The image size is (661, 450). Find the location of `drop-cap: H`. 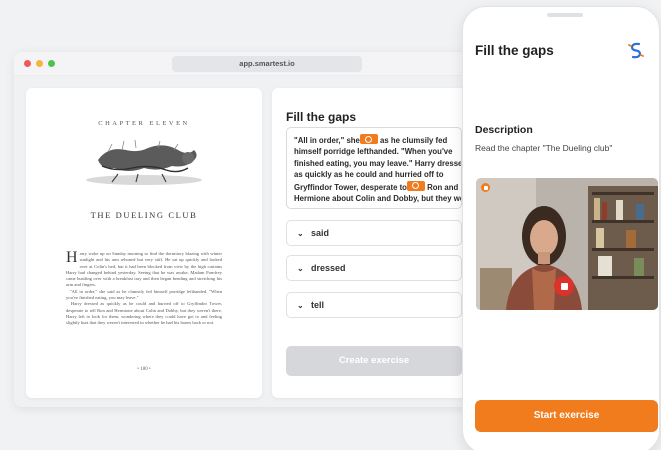

drop-cap: H is located at coordinates (72, 257).